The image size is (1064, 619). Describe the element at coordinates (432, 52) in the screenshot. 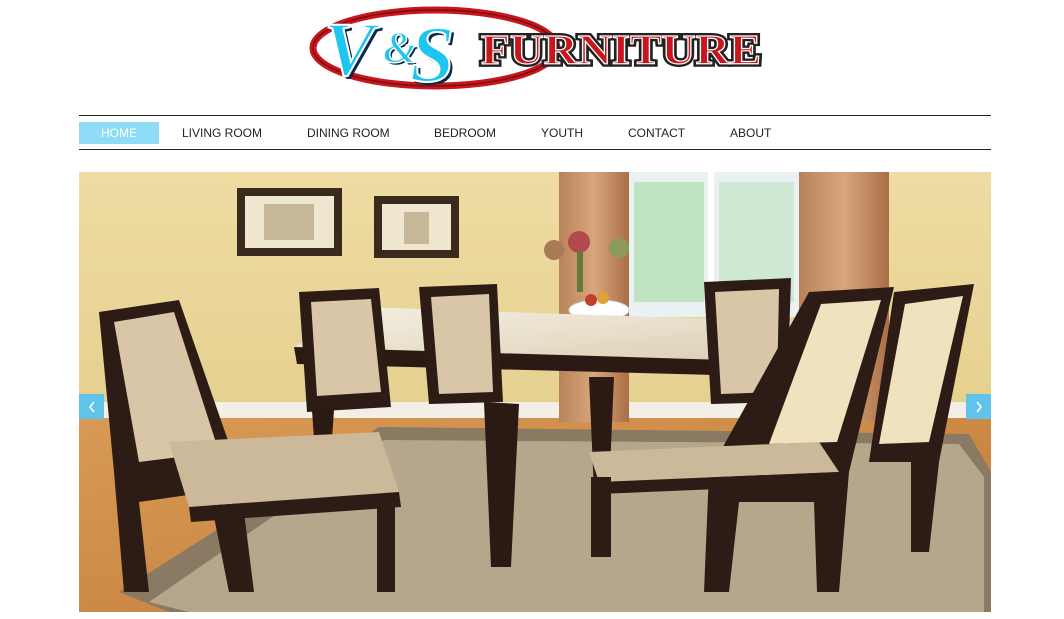

I see `svg-text: S` at that location.